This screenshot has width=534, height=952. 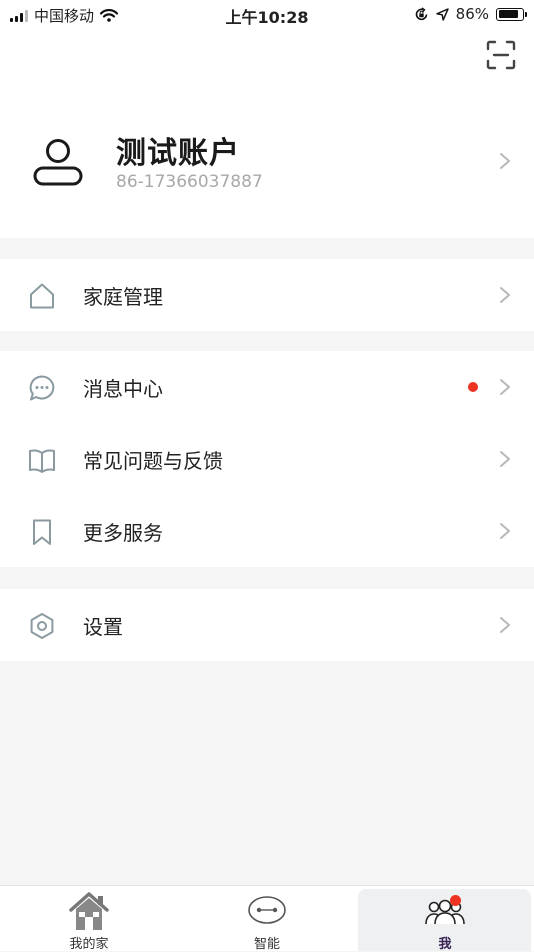 I want to click on status-right: 86%, so click(x=470, y=14).